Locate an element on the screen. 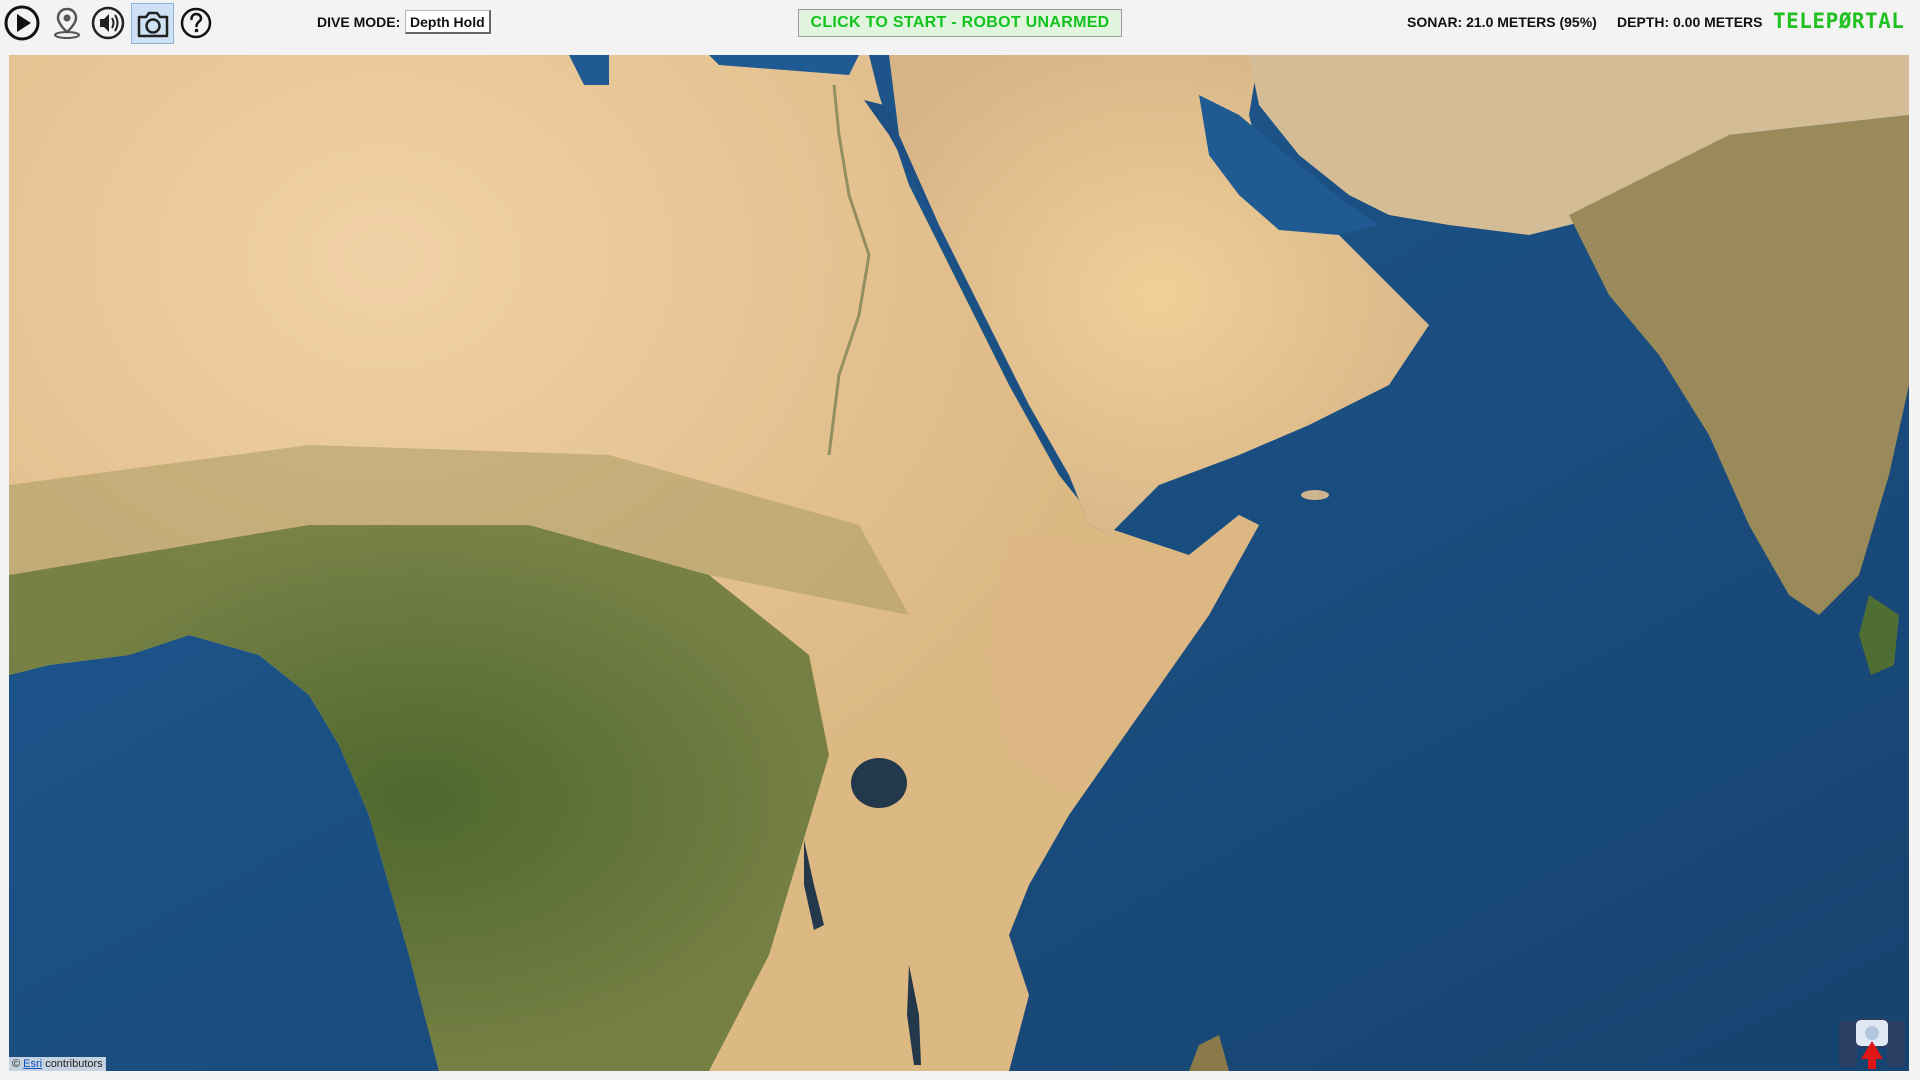  dive-mode-label: DIVE MODE: is located at coordinates (359, 22).